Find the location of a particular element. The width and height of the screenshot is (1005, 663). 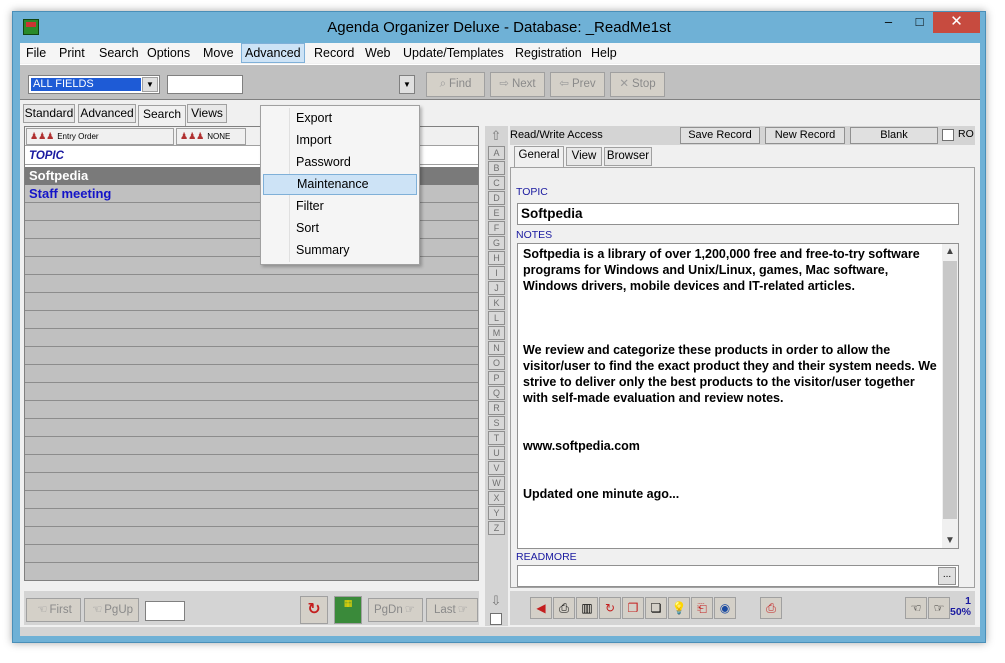

menu-help: Help is located at coordinates (604, 53).